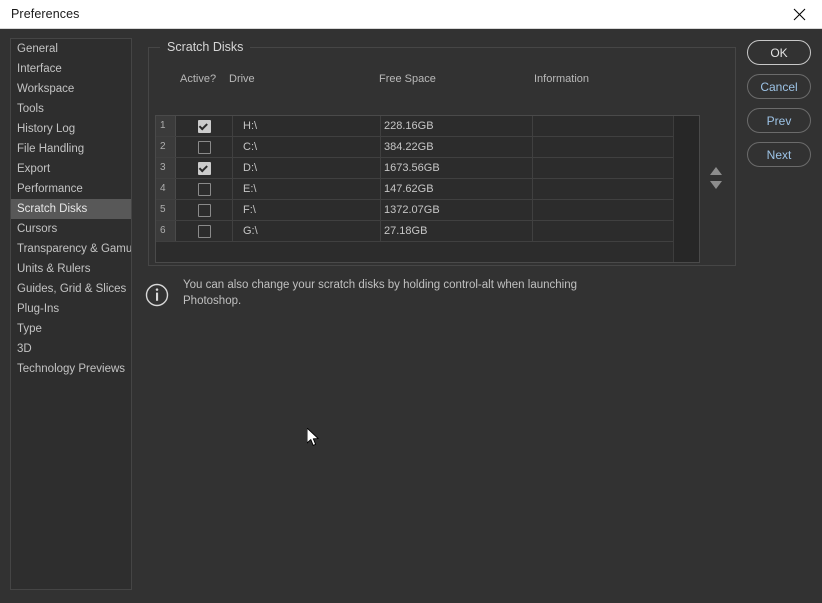  Describe the element at coordinates (71, 349) in the screenshot. I see `sidebar-item-3d: 3D` at that location.